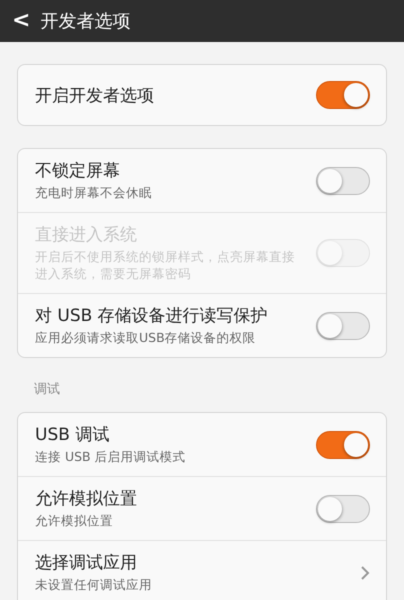 The image size is (404, 600). I want to click on setting-title: 对 USB 存储设备进行读写保护, so click(152, 316).